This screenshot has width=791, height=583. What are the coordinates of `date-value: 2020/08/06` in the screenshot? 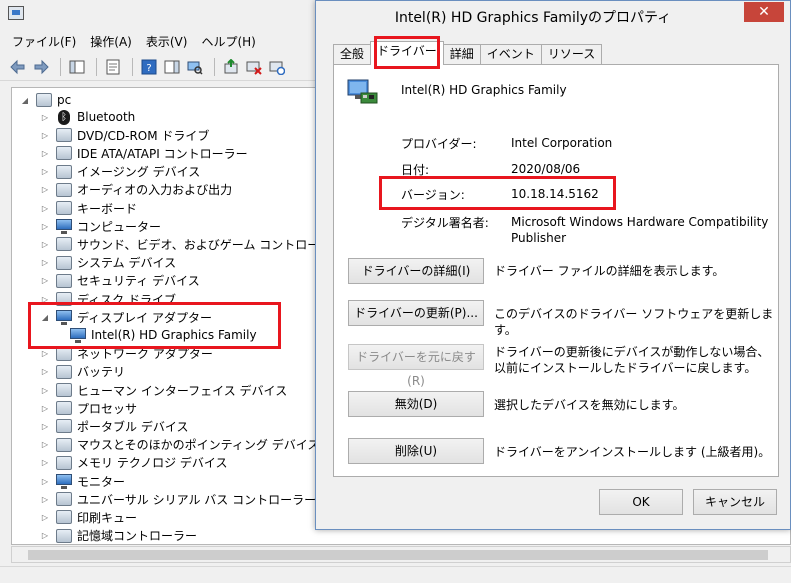 It's located at (546, 169).